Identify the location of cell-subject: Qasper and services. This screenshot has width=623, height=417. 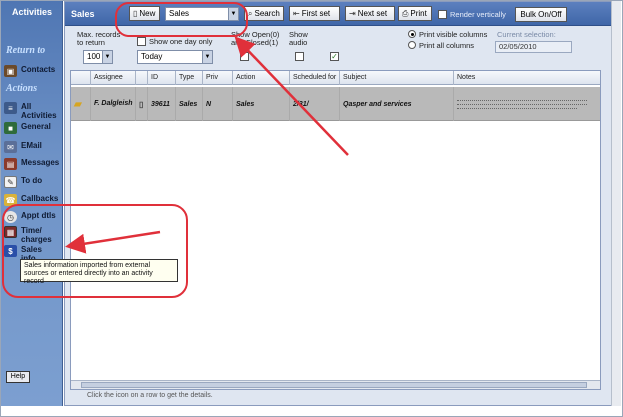
(396, 104).